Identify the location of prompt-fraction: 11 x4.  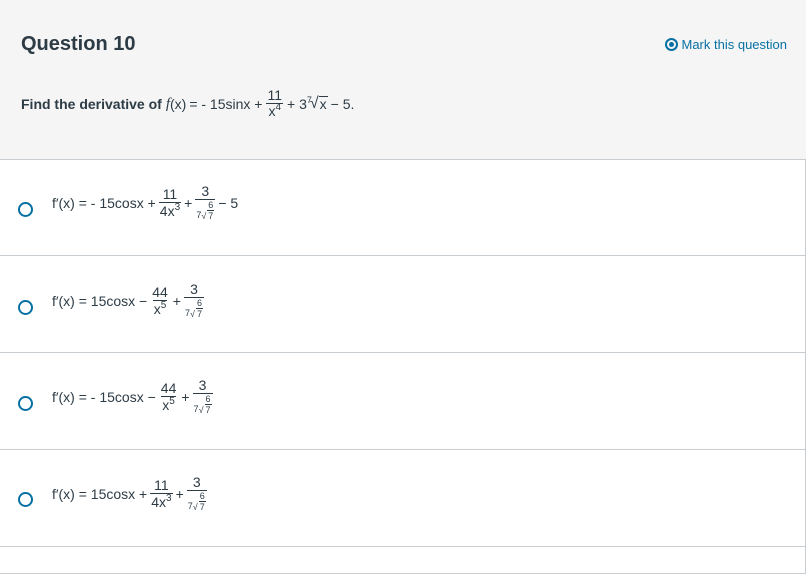
(274, 103).